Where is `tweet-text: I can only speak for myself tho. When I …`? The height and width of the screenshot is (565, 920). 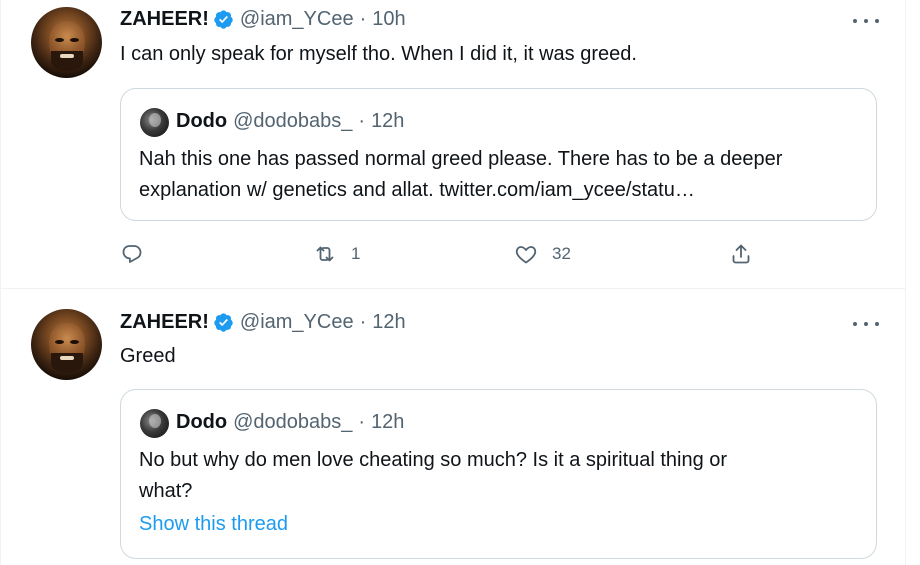 tweet-text: I can only speak for myself tho. When I … is located at coordinates (378, 54).